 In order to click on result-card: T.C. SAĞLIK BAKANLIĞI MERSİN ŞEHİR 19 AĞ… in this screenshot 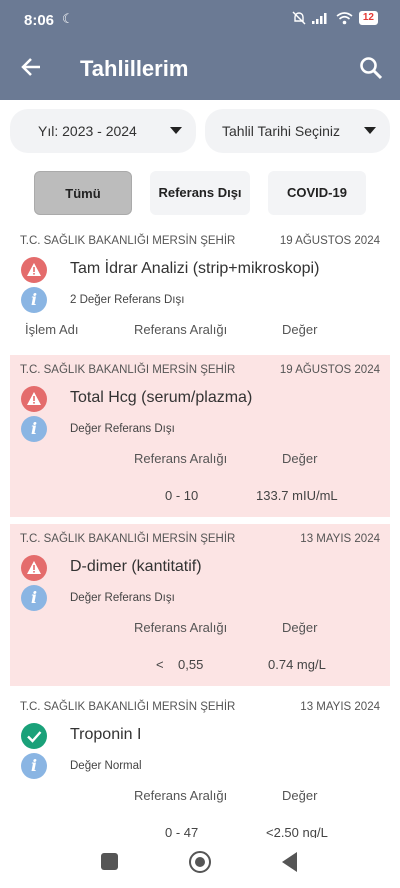, I will do `click(200, 286)`.